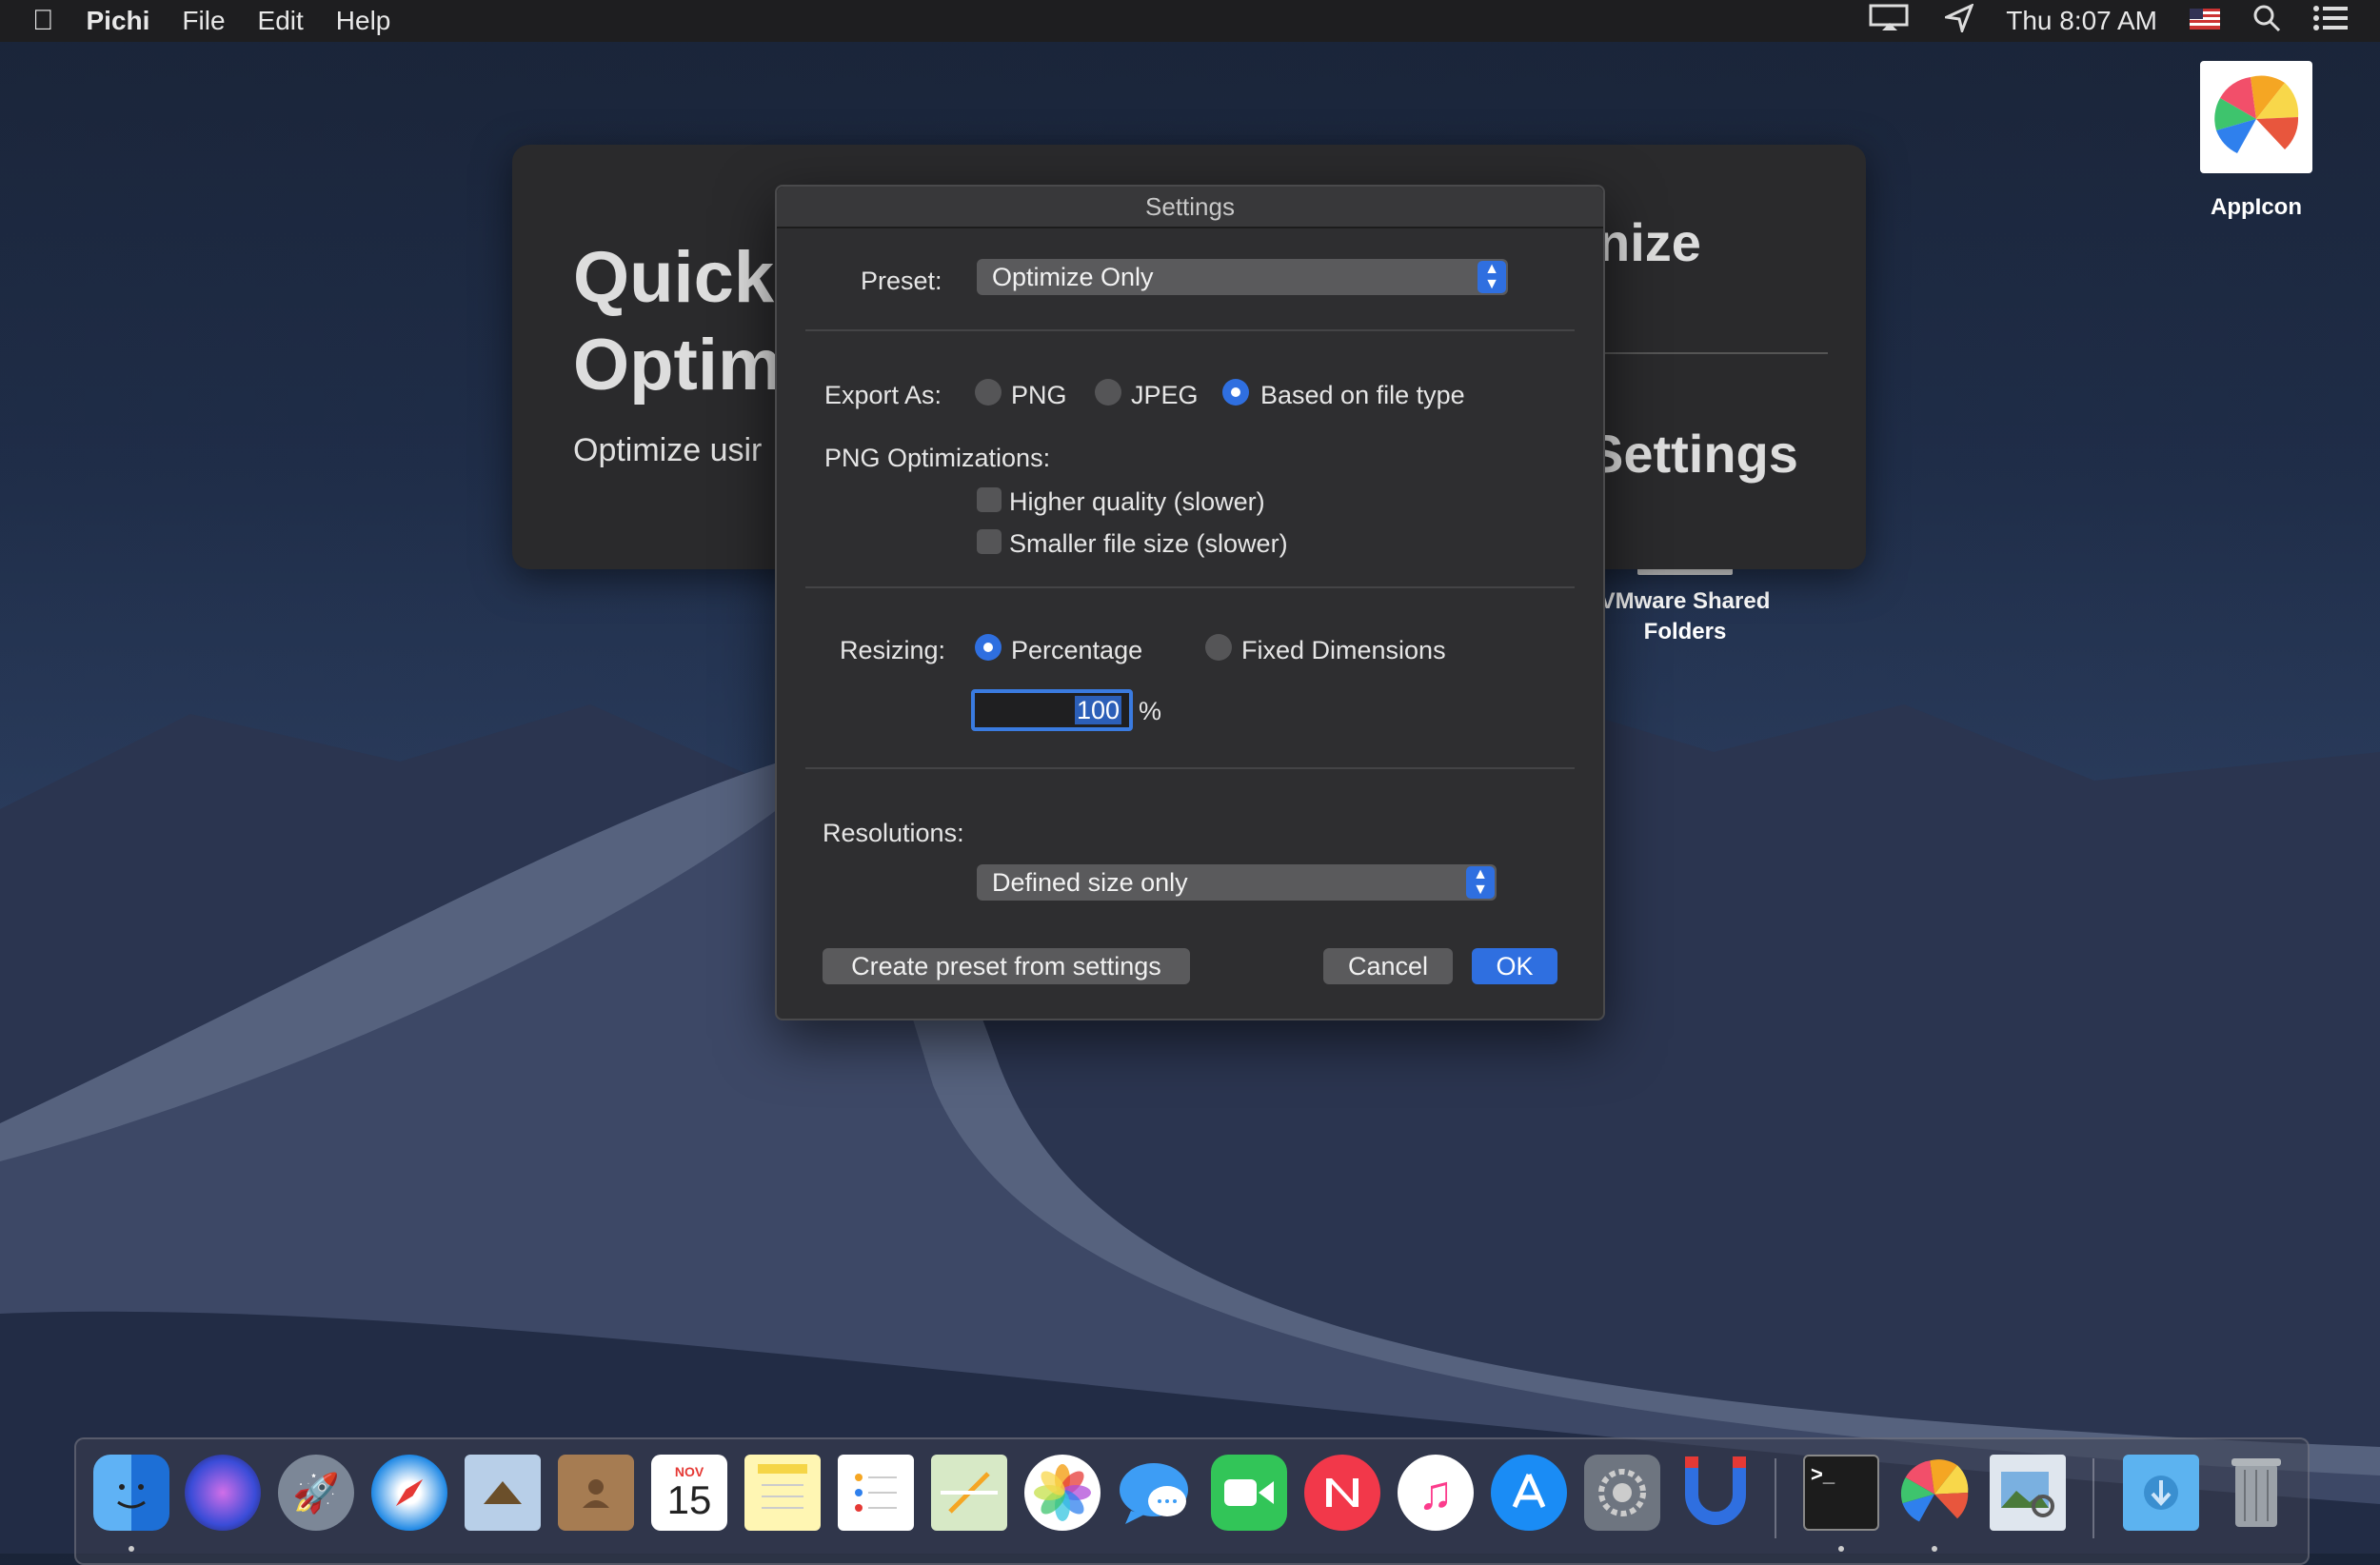 The width and height of the screenshot is (2380, 1565). I want to click on menu-edit: Edit, so click(281, 21).